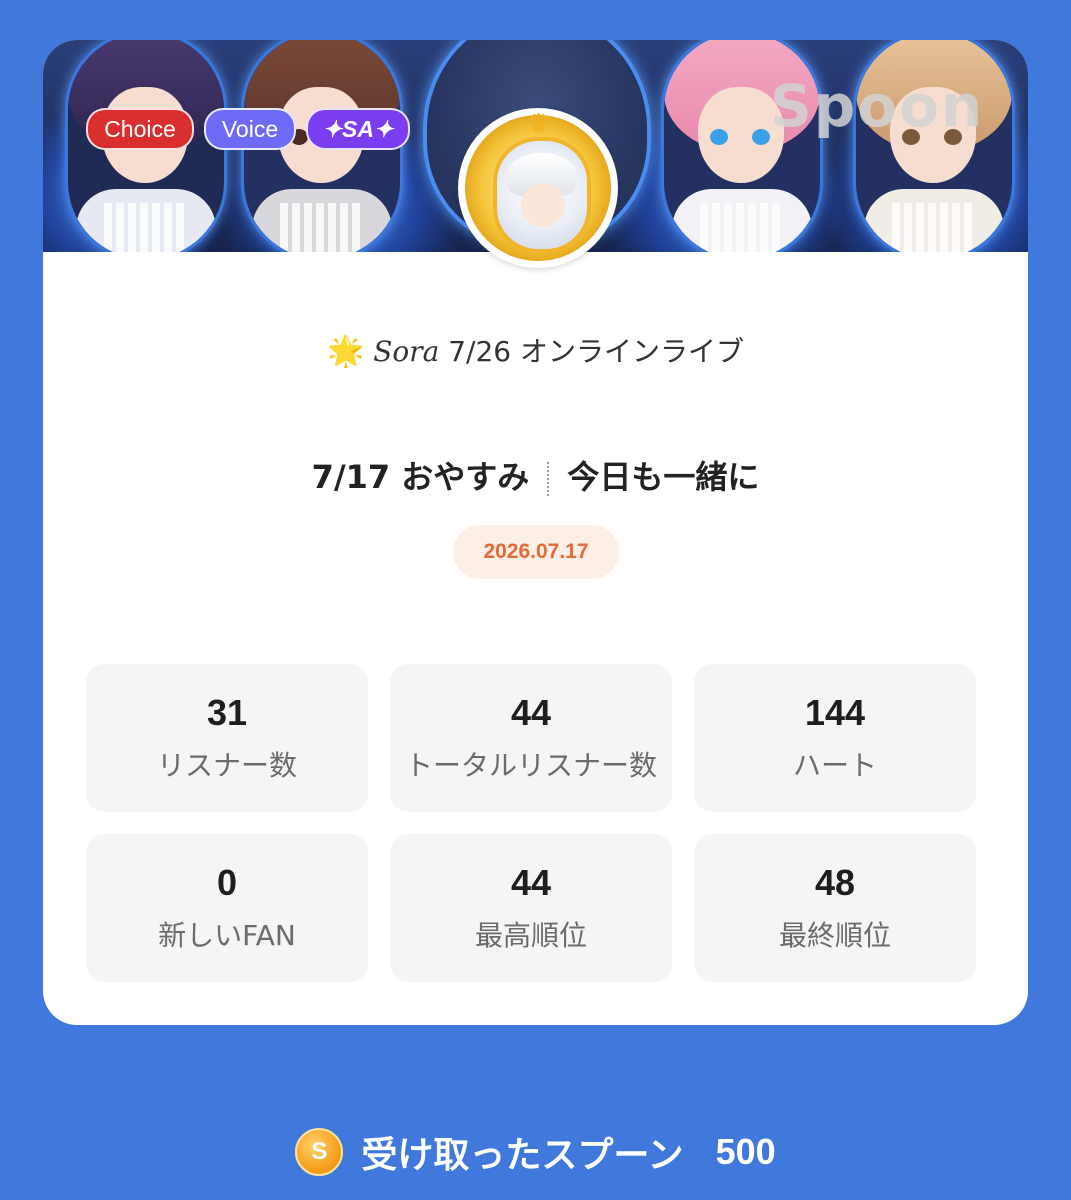 The width and height of the screenshot is (1071, 1200). Describe the element at coordinates (835, 738) in the screenshot. I see `stat-hearts: 144 ハート` at that location.